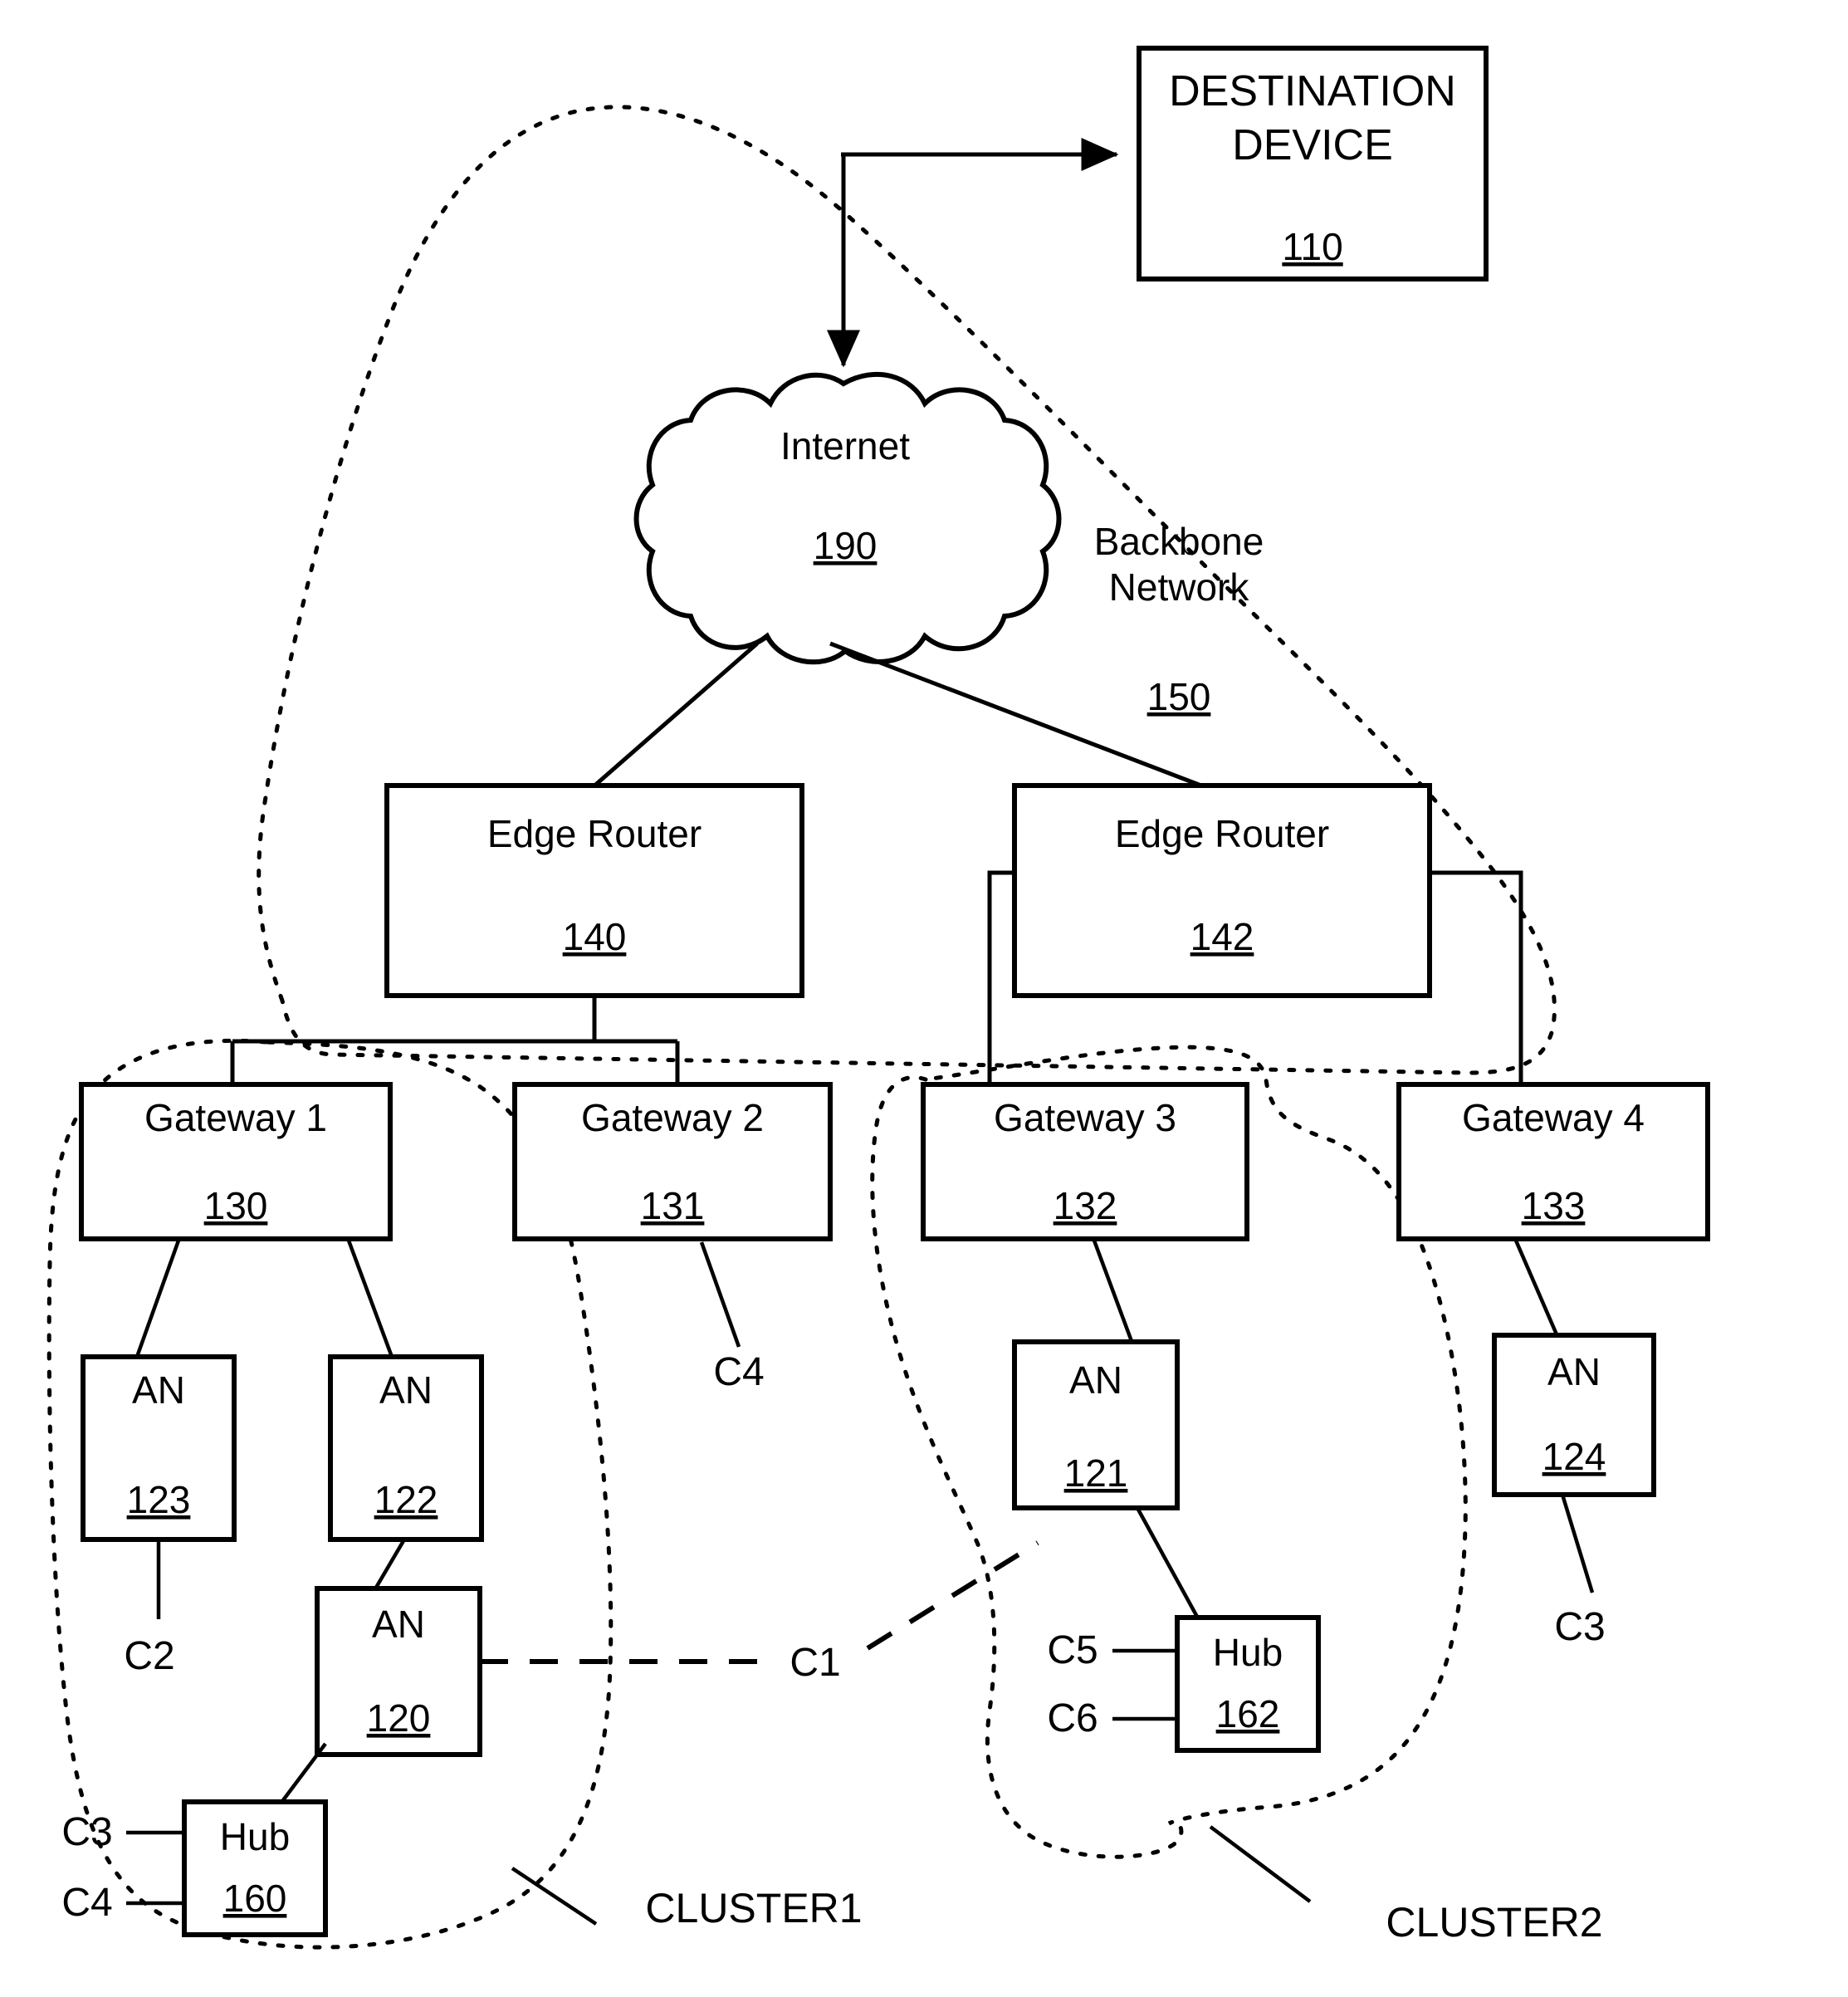 Image resolution: width=1848 pixels, height=1997 pixels. What do you see at coordinates (673, 1205) in the screenshot?
I see `gateway-2-ref: 131` at bounding box center [673, 1205].